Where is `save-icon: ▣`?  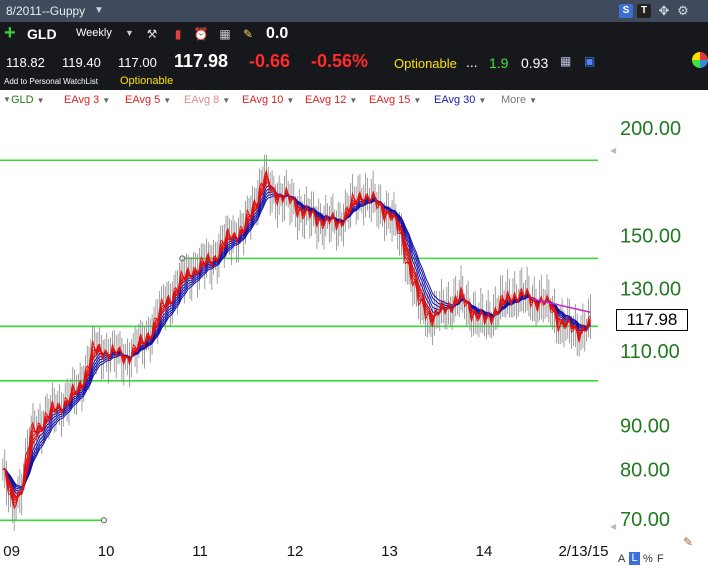
save-icon: ▣ is located at coordinates (591, 61).